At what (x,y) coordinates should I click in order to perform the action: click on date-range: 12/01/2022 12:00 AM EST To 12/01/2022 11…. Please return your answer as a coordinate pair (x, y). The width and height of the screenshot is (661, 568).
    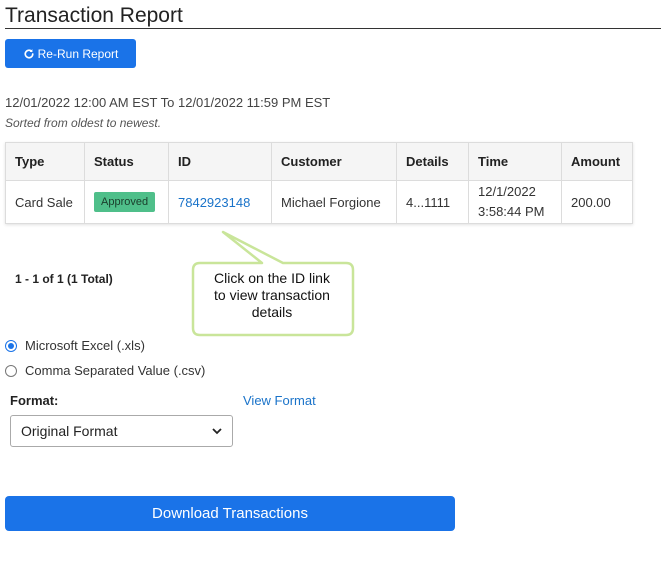
    Looking at the image, I should click on (168, 102).